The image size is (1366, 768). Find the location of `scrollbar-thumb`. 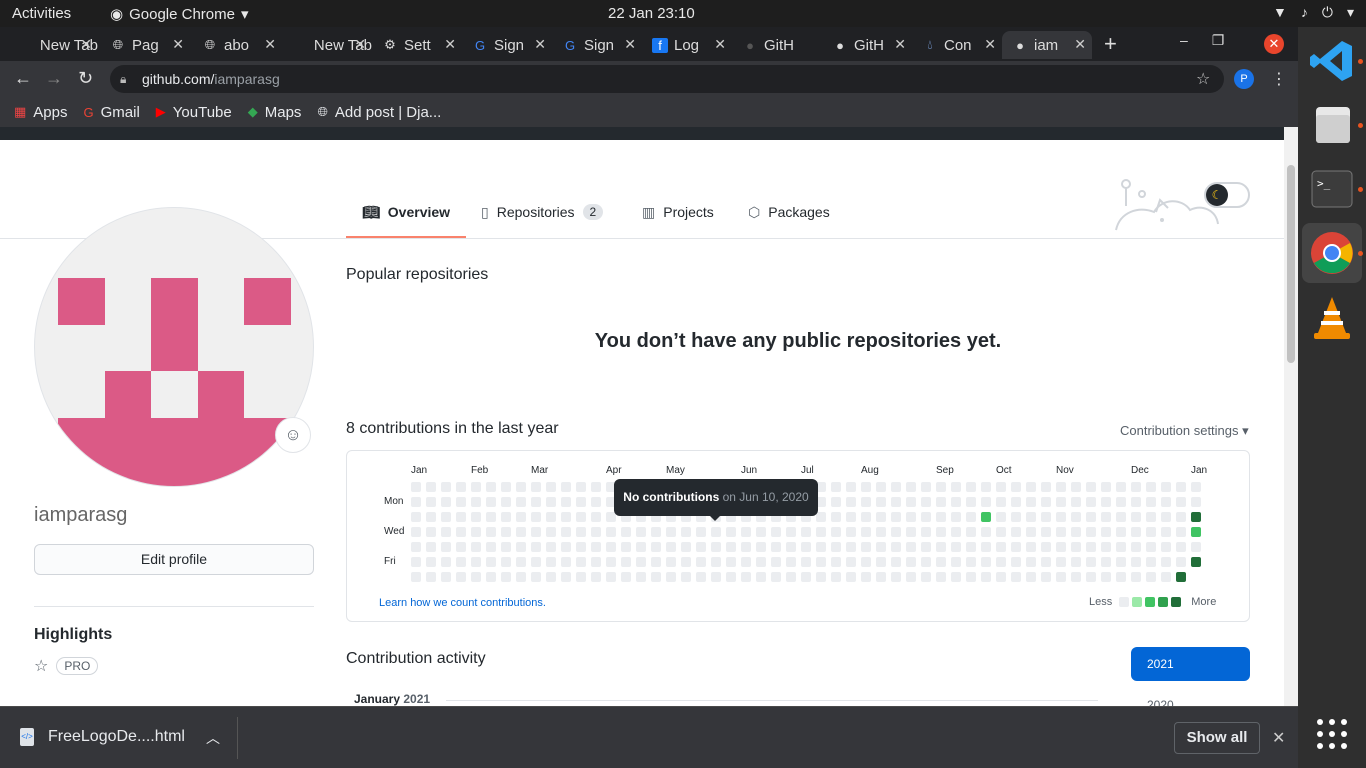

scrollbar-thumb is located at coordinates (1291, 264).